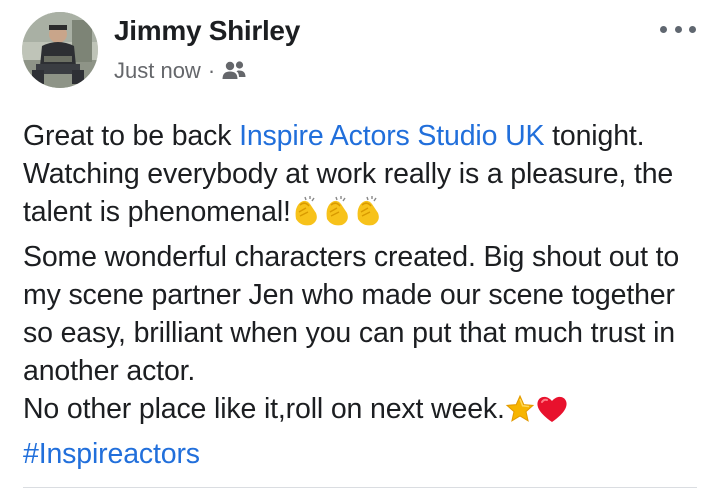  What do you see at coordinates (157, 71) in the screenshot?
I see `post-timestamp: Just now` at bounding box center [157, 71].